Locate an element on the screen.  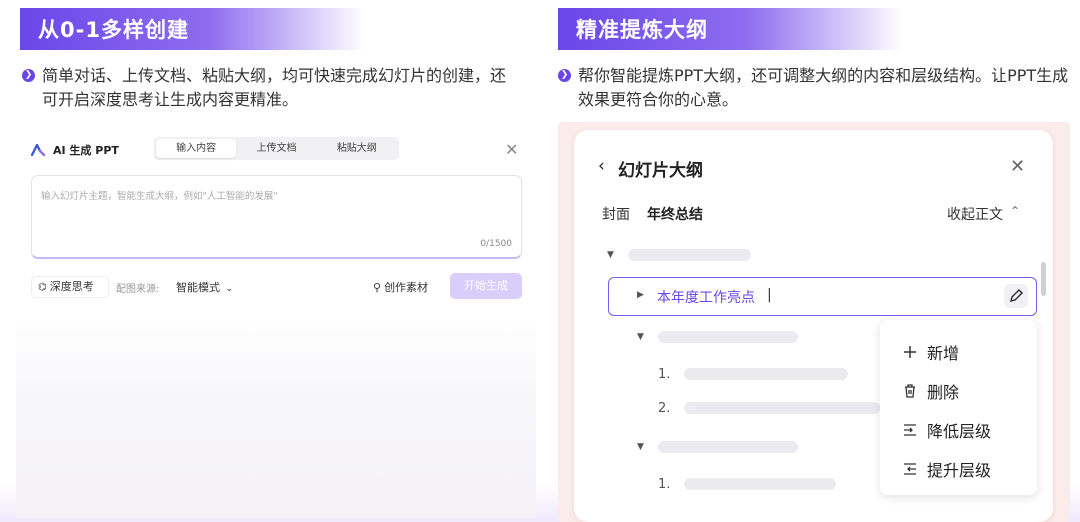
left-section-title: 从0-1多样创建 is located at coordinates (192, 29).